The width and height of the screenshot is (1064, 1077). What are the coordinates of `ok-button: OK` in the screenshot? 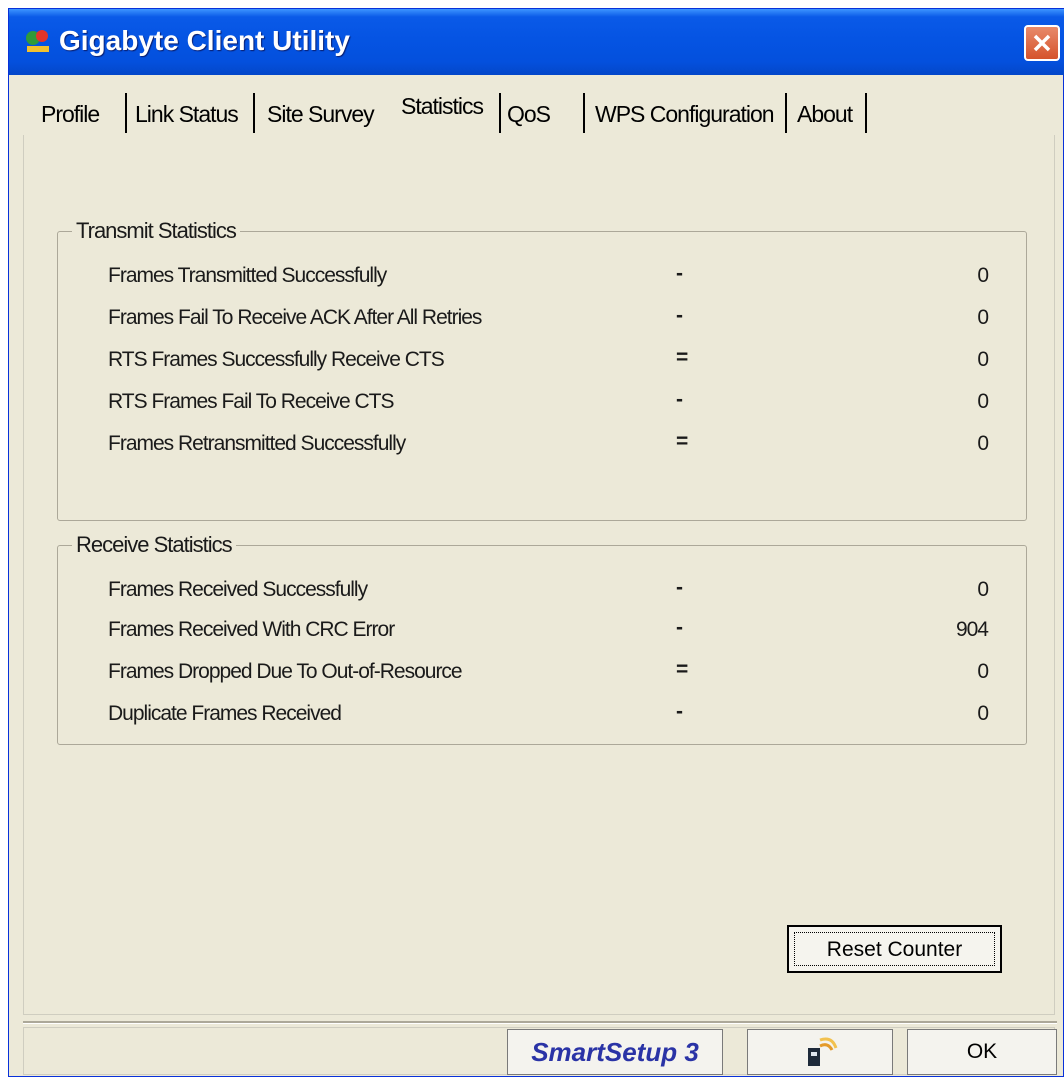 It's located at (982, 1052).